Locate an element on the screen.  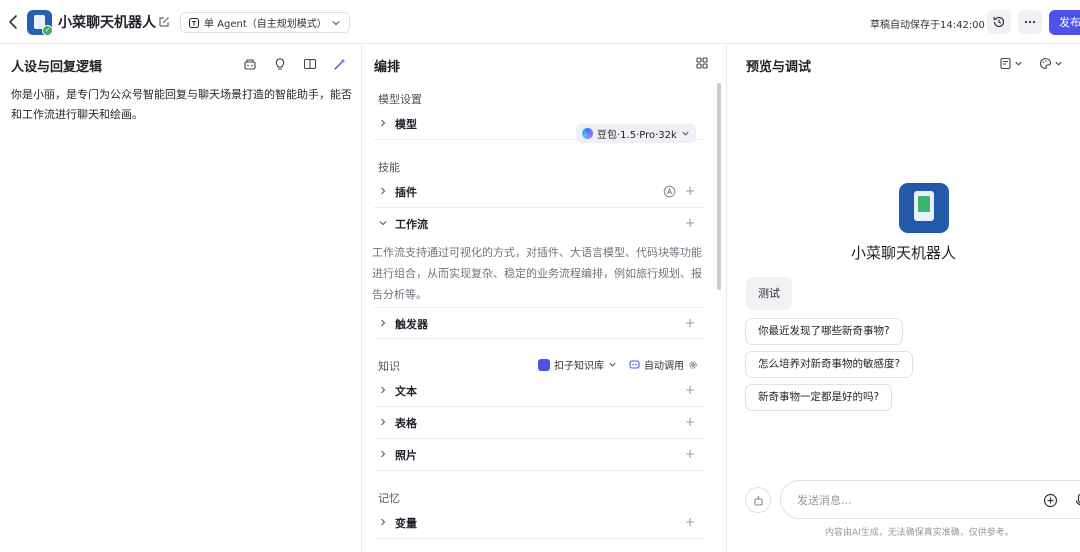
knowledge-source-label: 扣子知识库 is located at coordinates (579, 366).